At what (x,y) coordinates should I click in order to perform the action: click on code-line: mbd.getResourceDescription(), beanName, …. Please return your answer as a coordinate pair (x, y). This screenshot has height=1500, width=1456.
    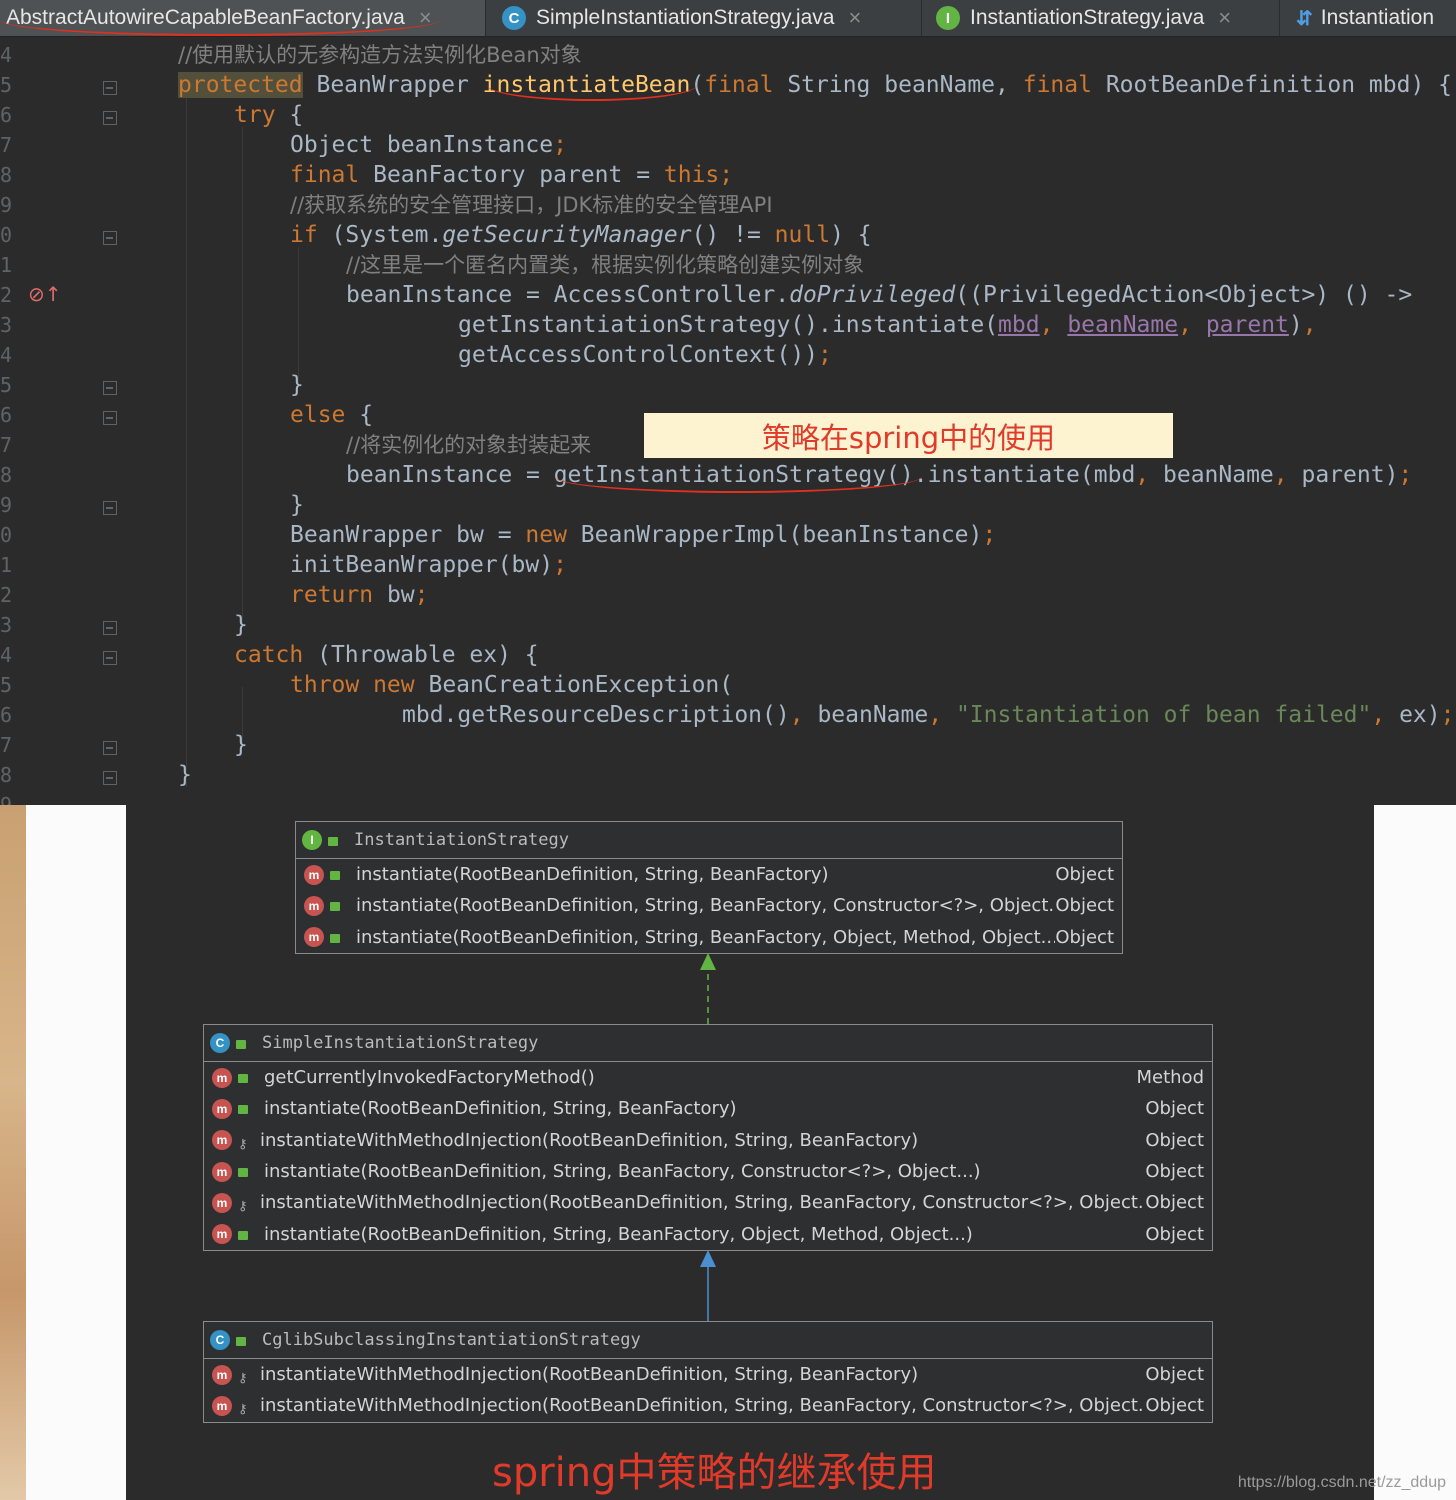
    Looking at the image, I should click on (928, 715).